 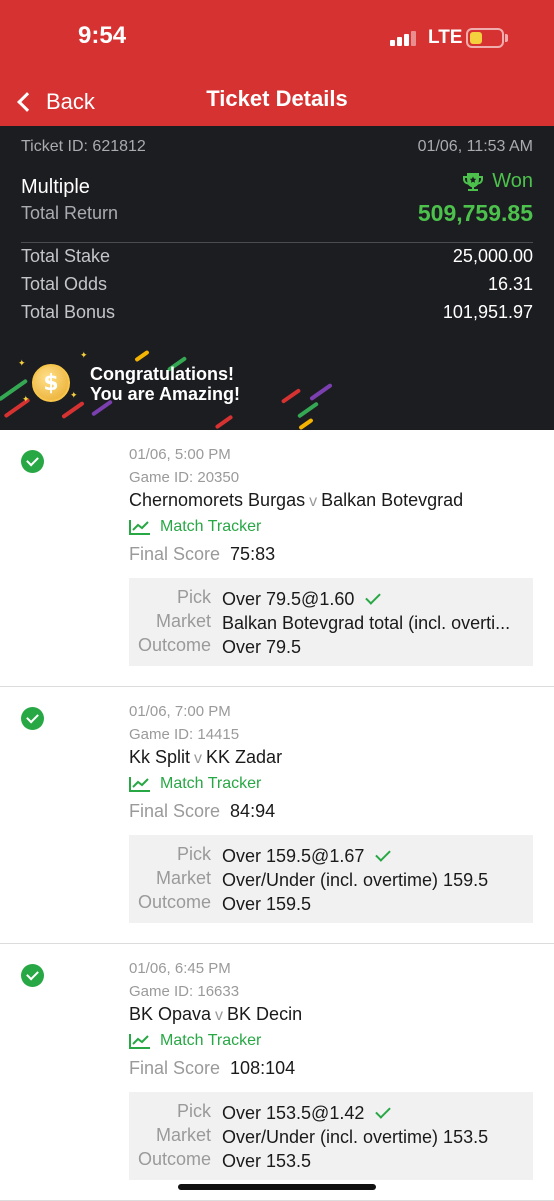 What do you see at coordinates (405, 38) in the screenshot?
I see `signal-icon` at bounding box center [405, 38].